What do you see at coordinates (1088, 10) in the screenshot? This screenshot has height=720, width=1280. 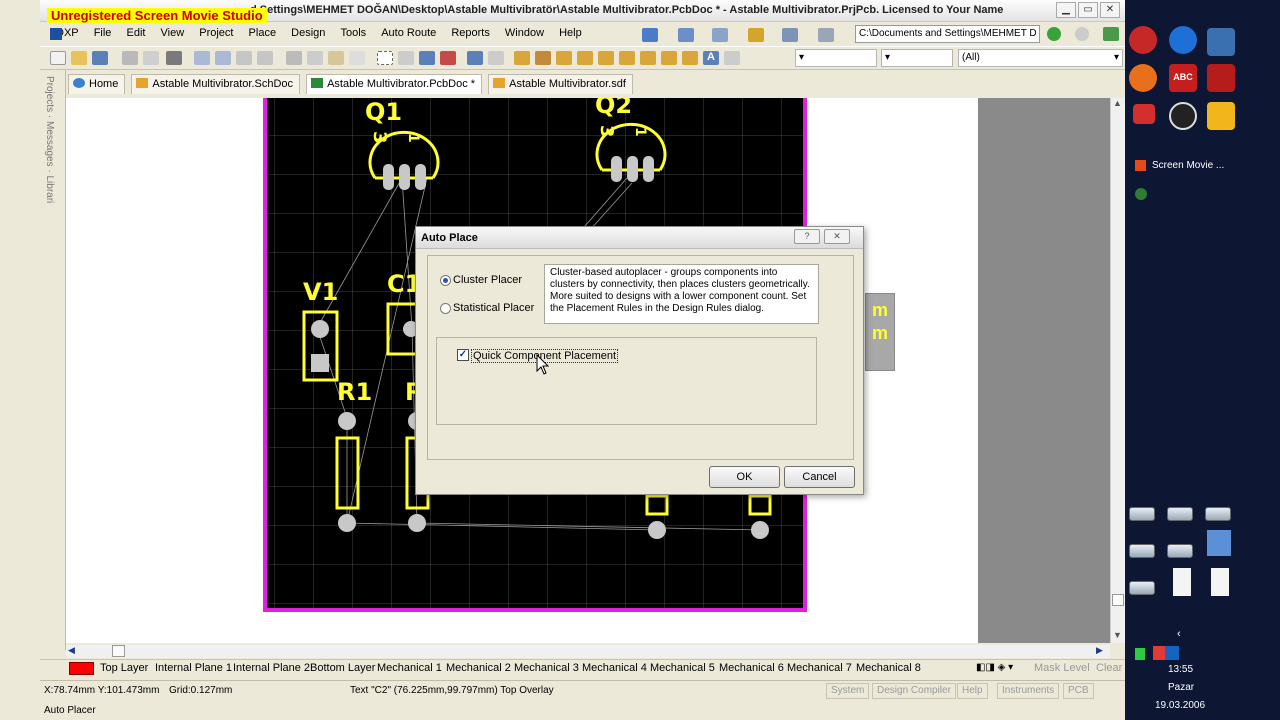 I see `maximize-button: ▭` at bounding box center [1088, 10].